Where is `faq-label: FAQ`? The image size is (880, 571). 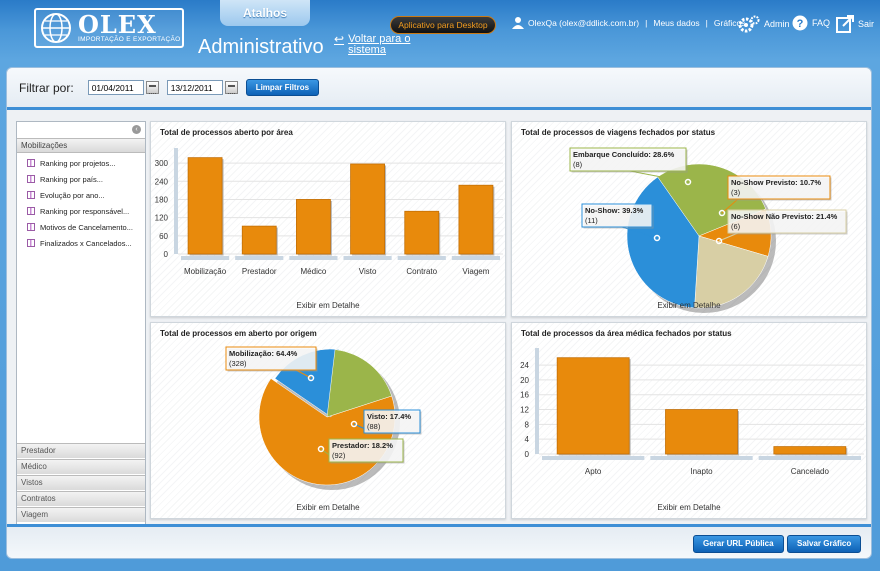 faq-label: FAQ is located at coordinates (821, 23).